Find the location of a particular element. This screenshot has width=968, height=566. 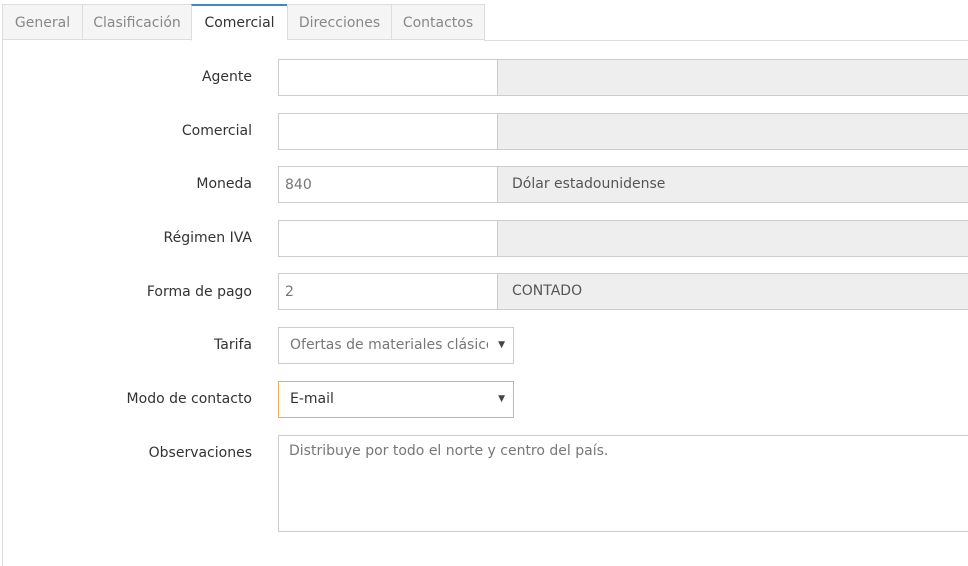

agente-description is located at coordinates (733, 77).